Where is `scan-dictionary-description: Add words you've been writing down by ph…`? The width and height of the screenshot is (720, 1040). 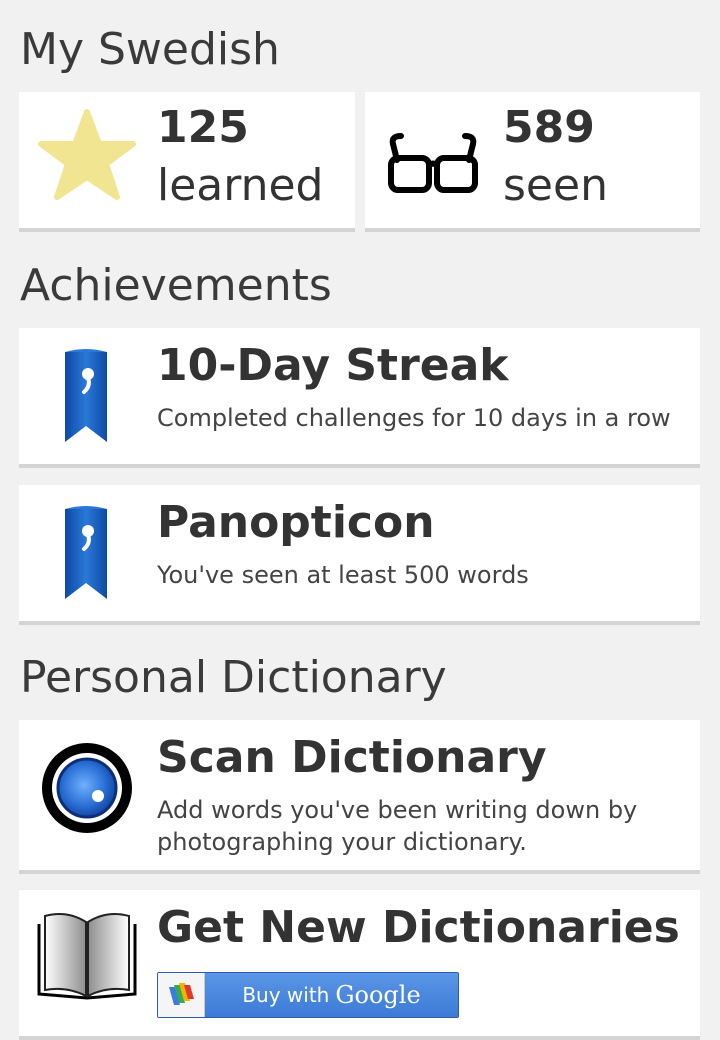 scan-dictionary-description: Add words you've been writing down by ph… is located at coordinates (397, 826).